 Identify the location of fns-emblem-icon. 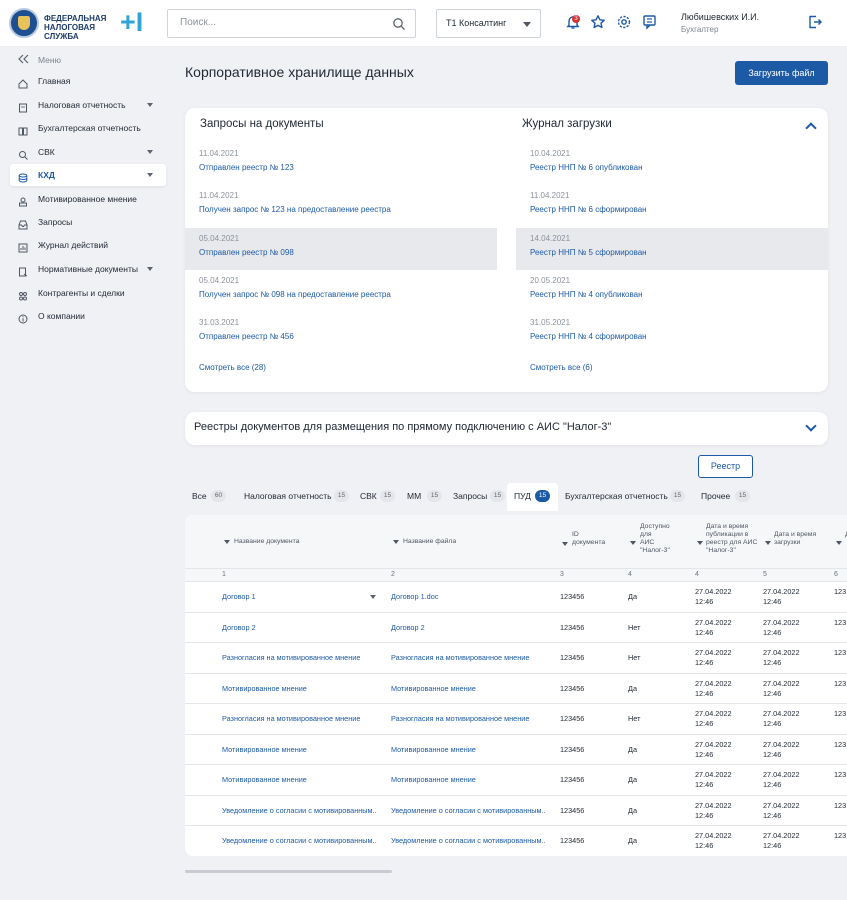
(24, 23).